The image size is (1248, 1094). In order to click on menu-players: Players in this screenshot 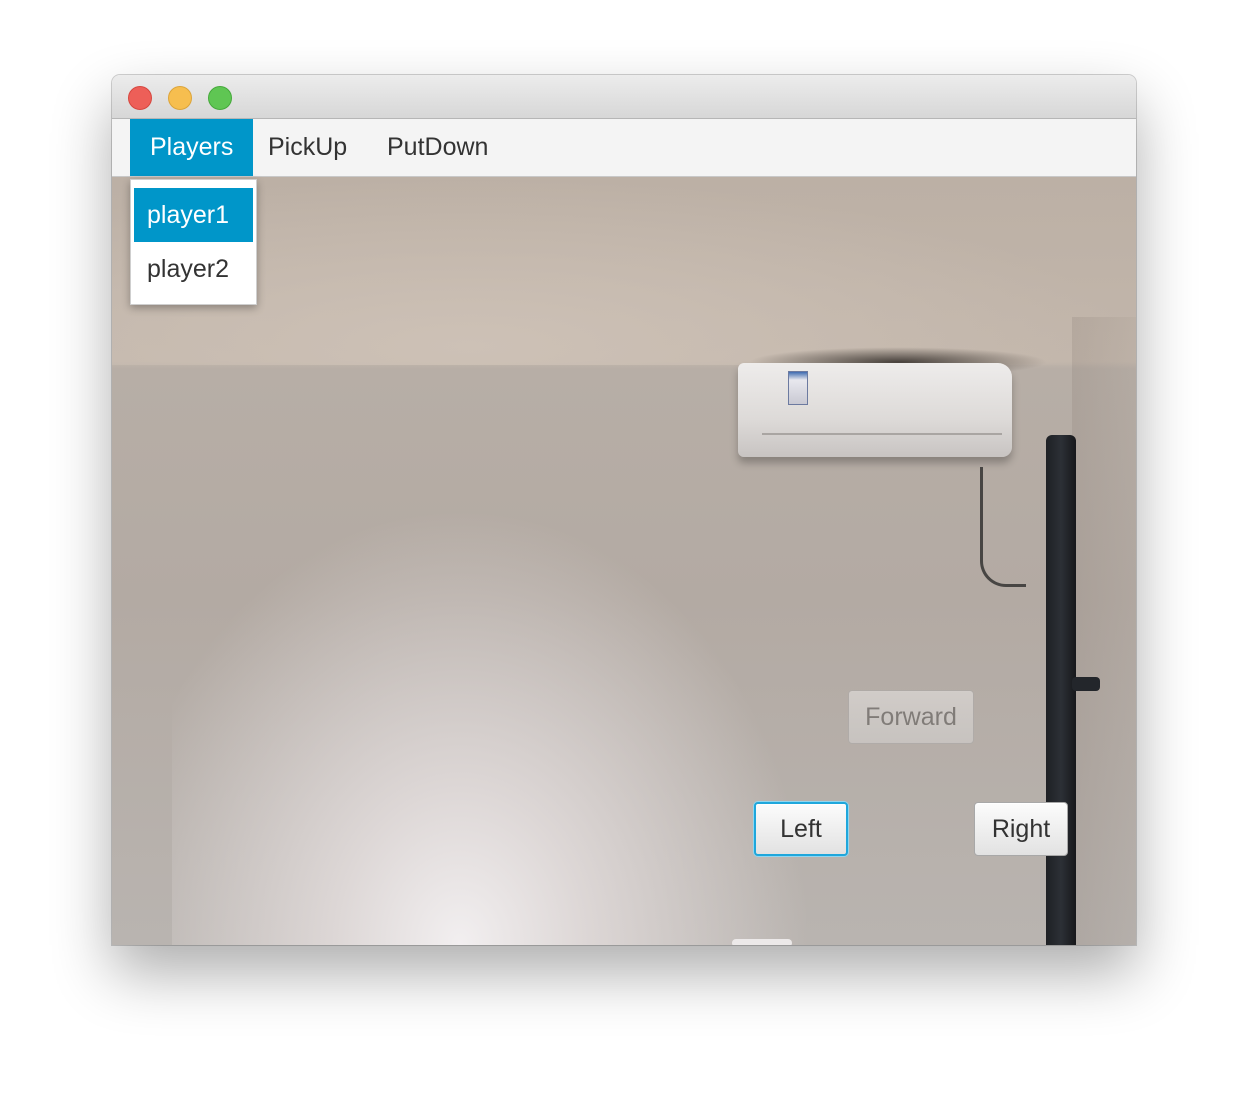, I will do `click(192, 147)`.